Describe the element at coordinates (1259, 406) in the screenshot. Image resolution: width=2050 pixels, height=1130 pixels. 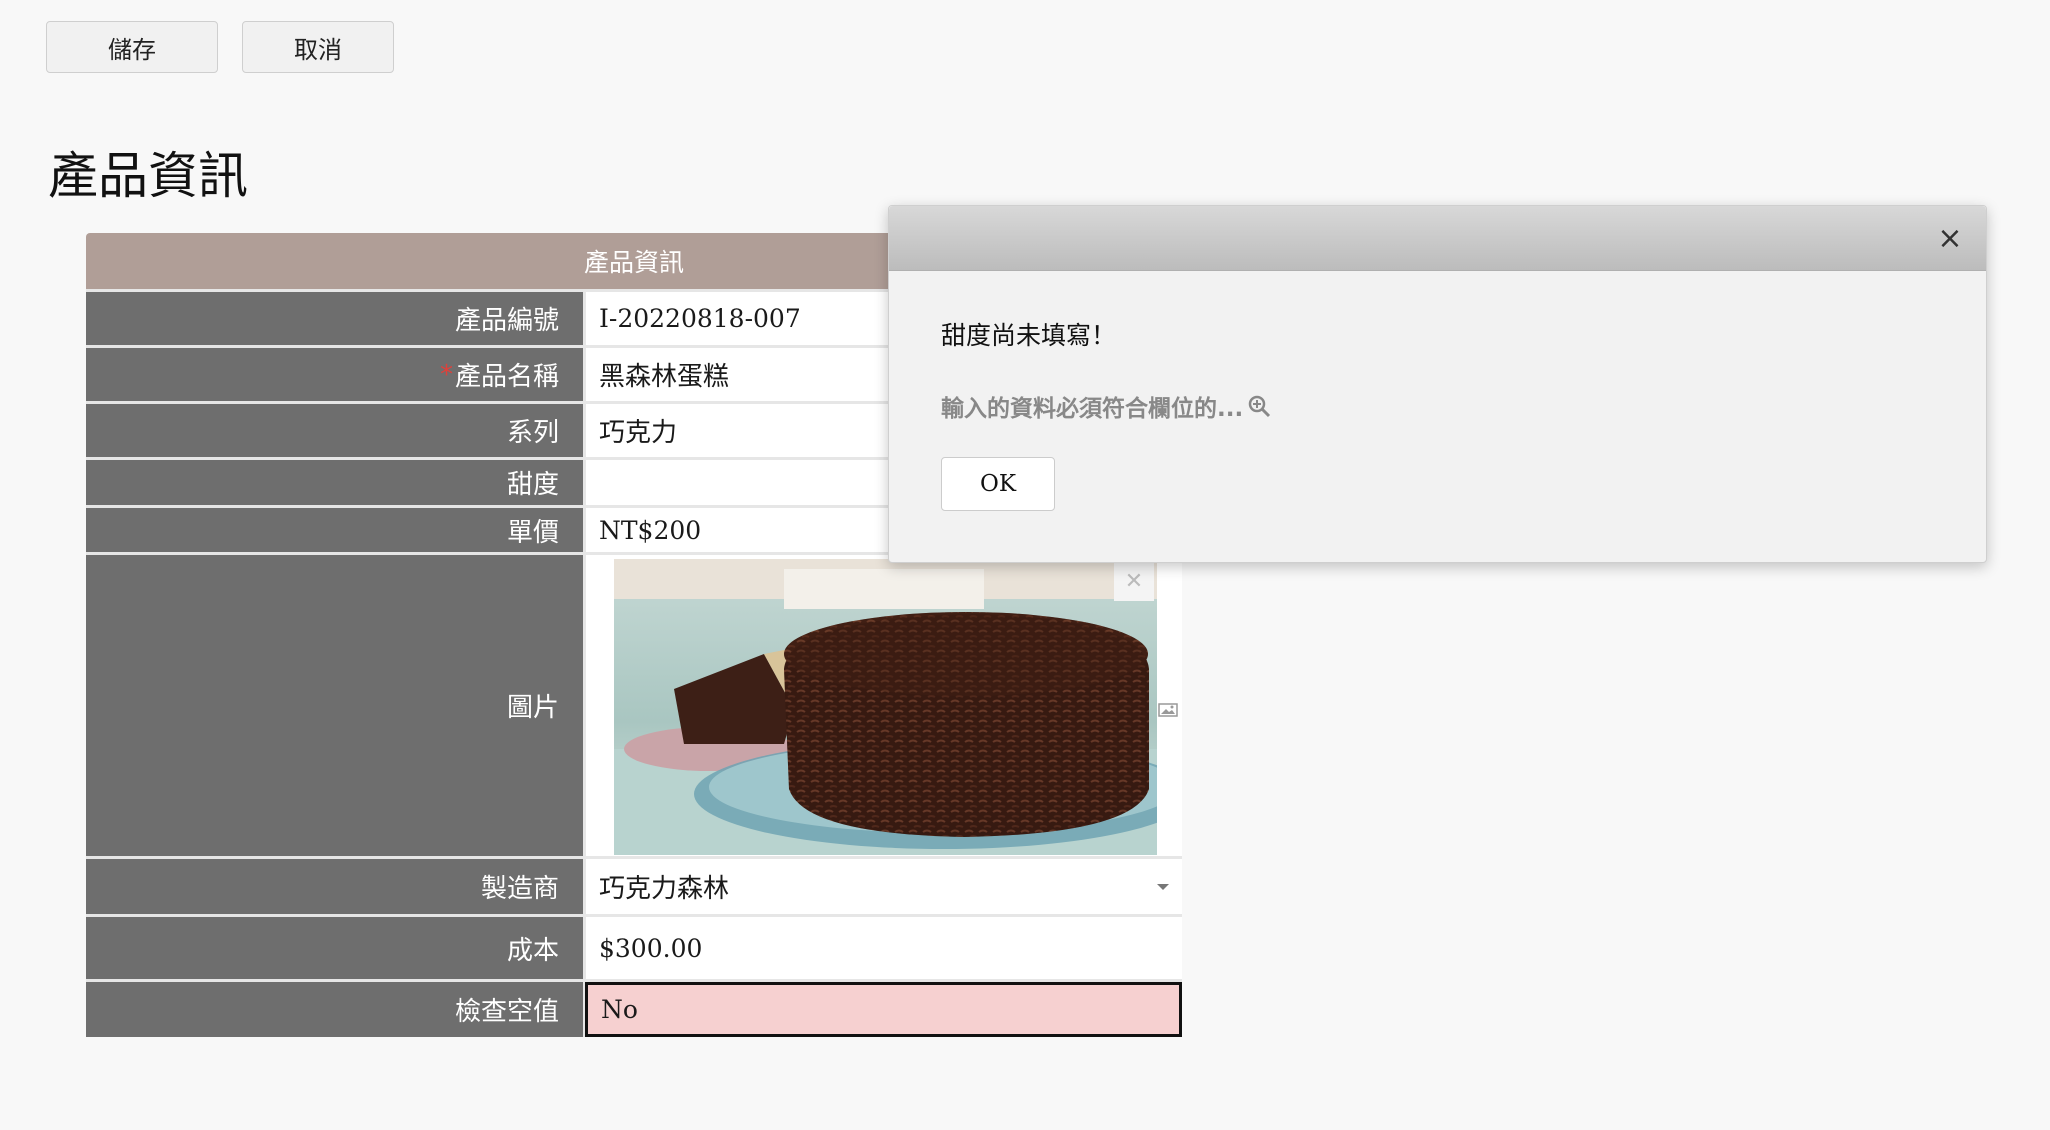
I see `zoom-in-icon` at that location.